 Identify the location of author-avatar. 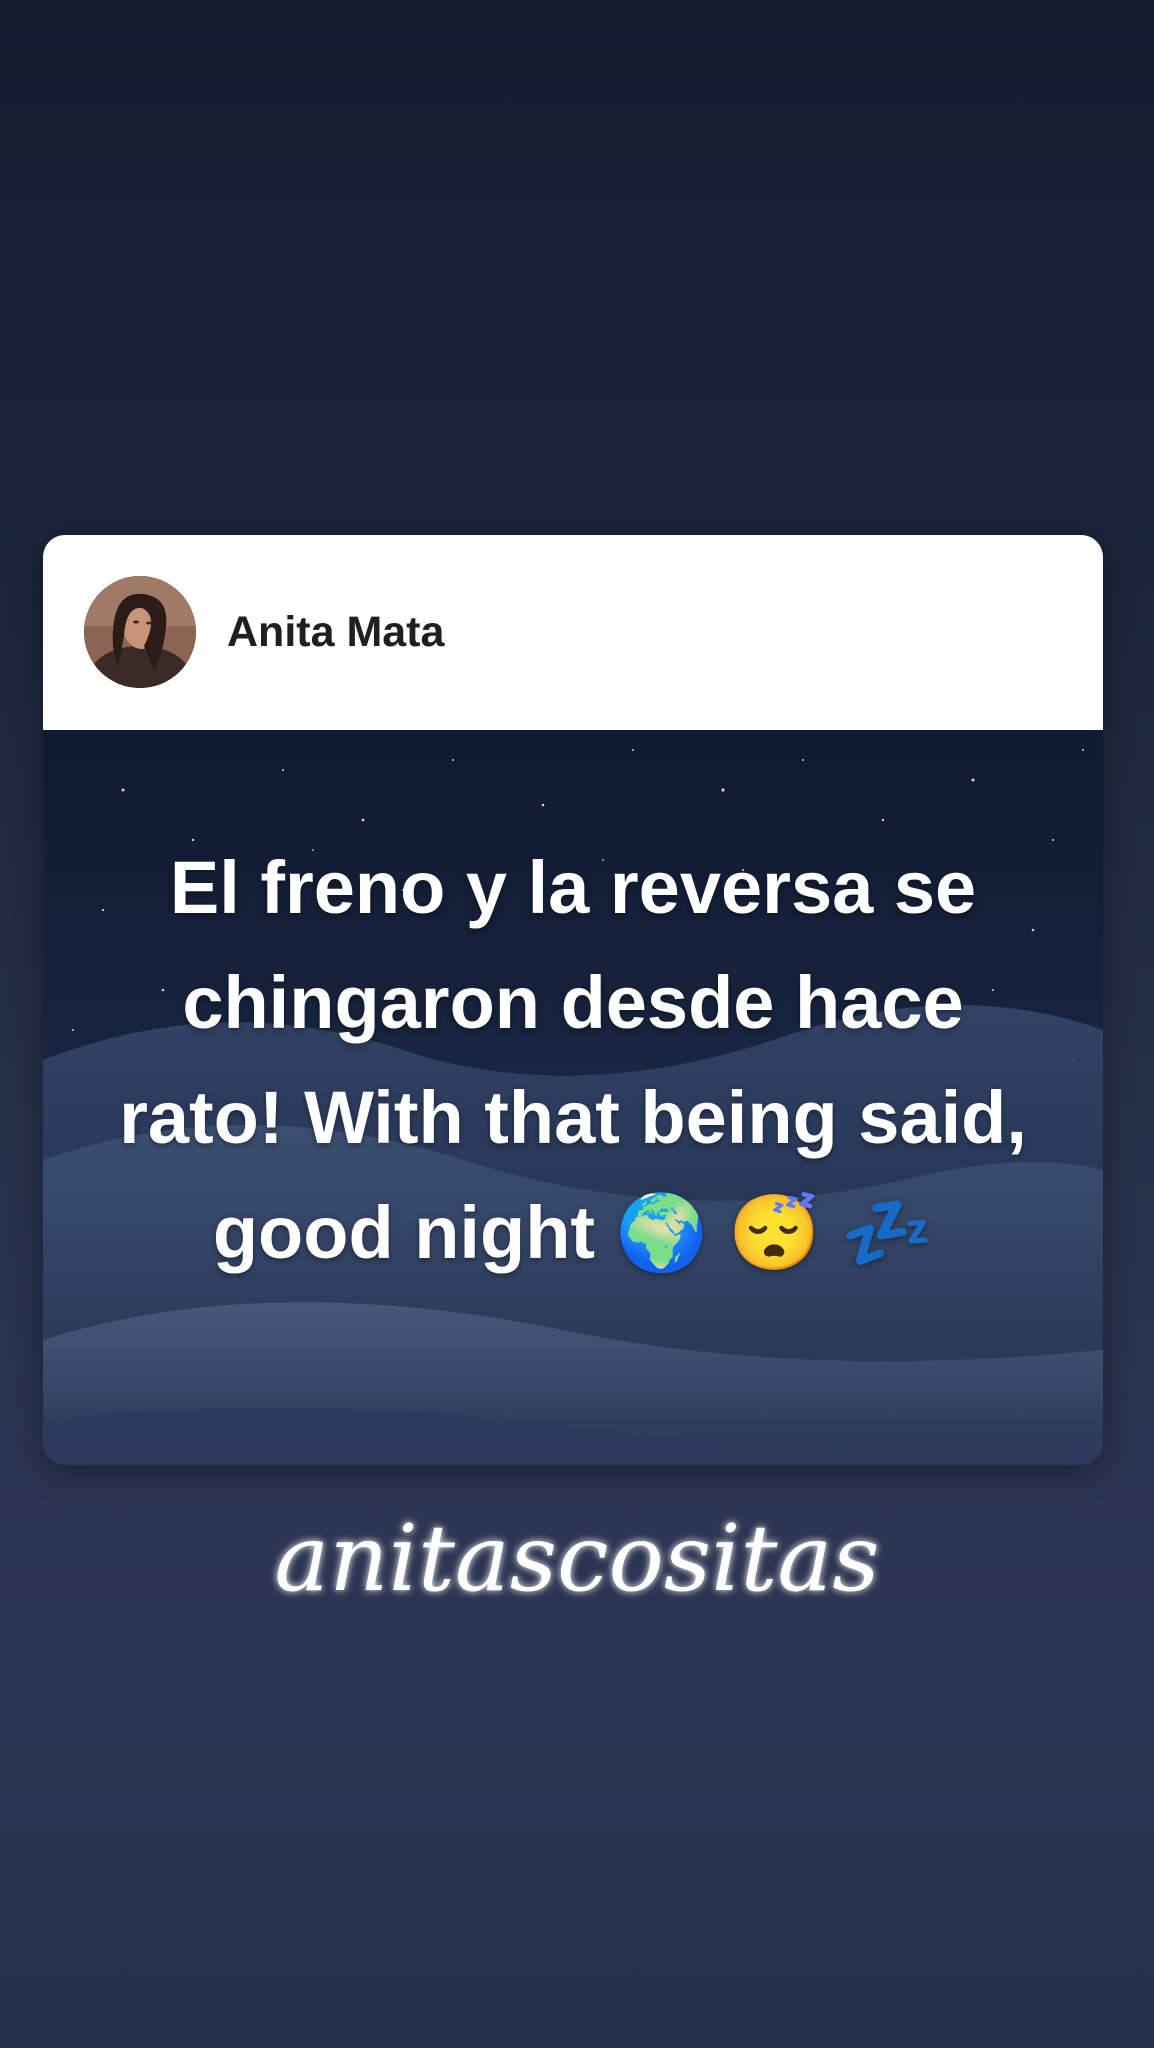
(140, 632).